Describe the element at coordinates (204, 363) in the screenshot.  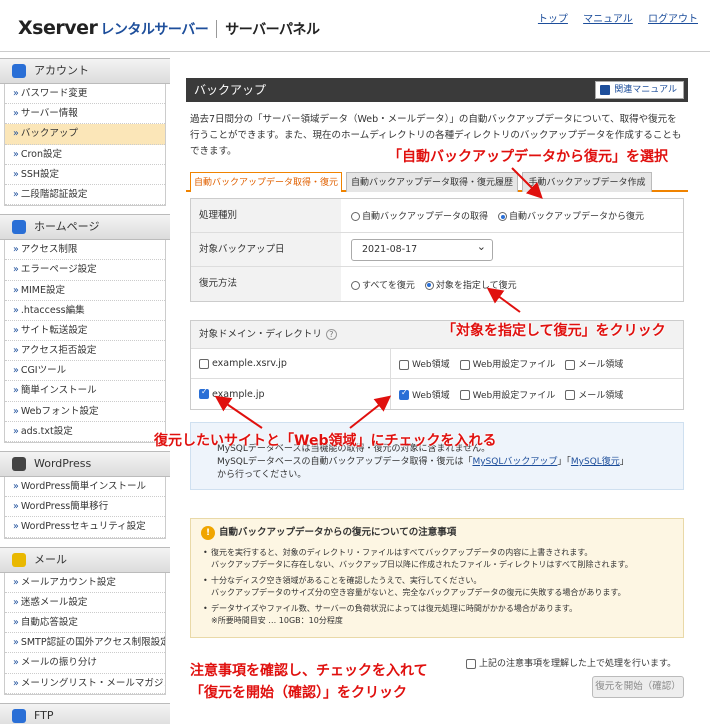
I see `domain-checkbox` at that location.